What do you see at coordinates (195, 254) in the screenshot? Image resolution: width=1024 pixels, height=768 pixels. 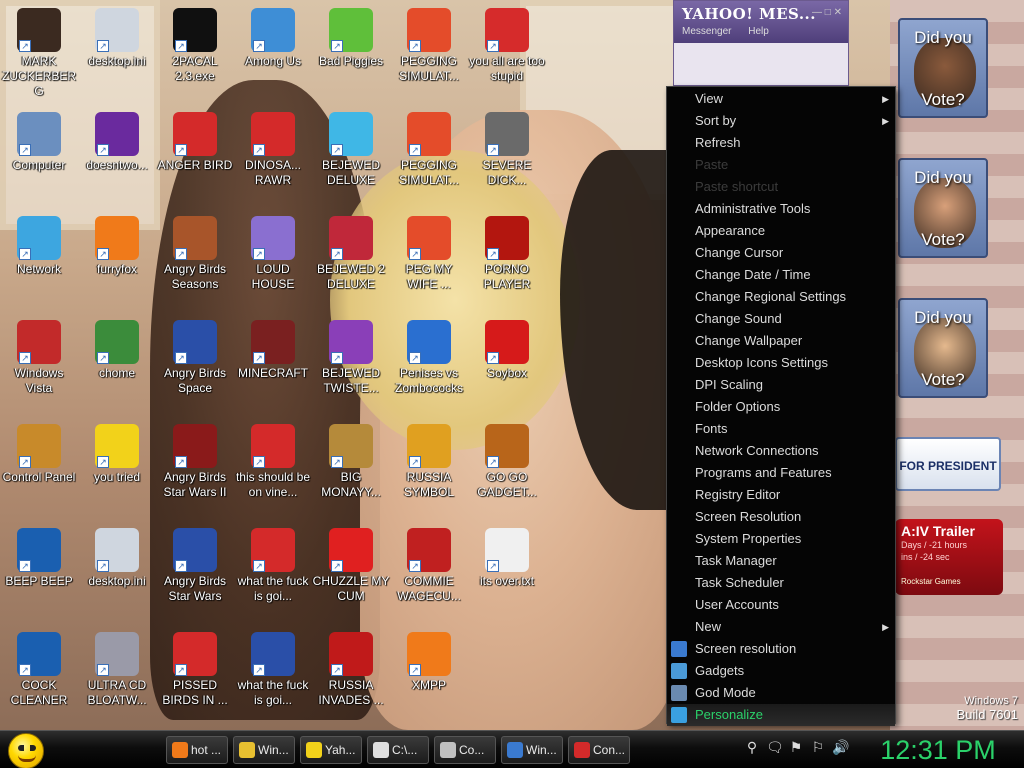 I see `desktop-icon: ↗ Angry Birds Seasons` at bounding box center [195, 254].